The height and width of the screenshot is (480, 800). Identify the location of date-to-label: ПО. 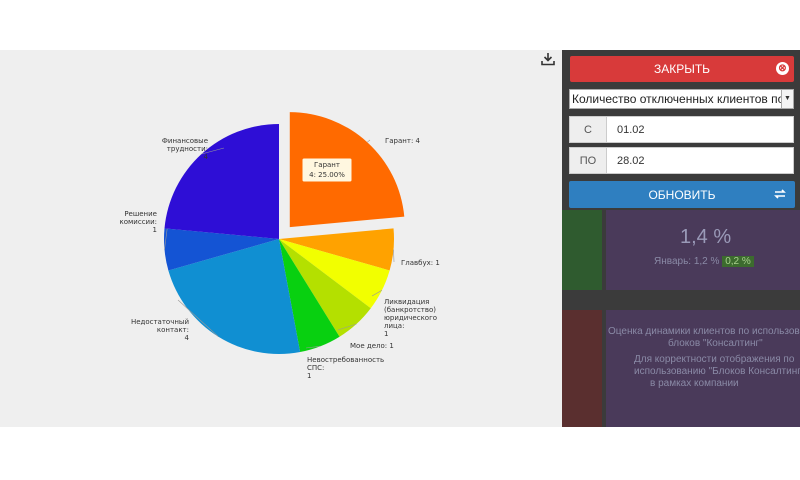
(588, 160).